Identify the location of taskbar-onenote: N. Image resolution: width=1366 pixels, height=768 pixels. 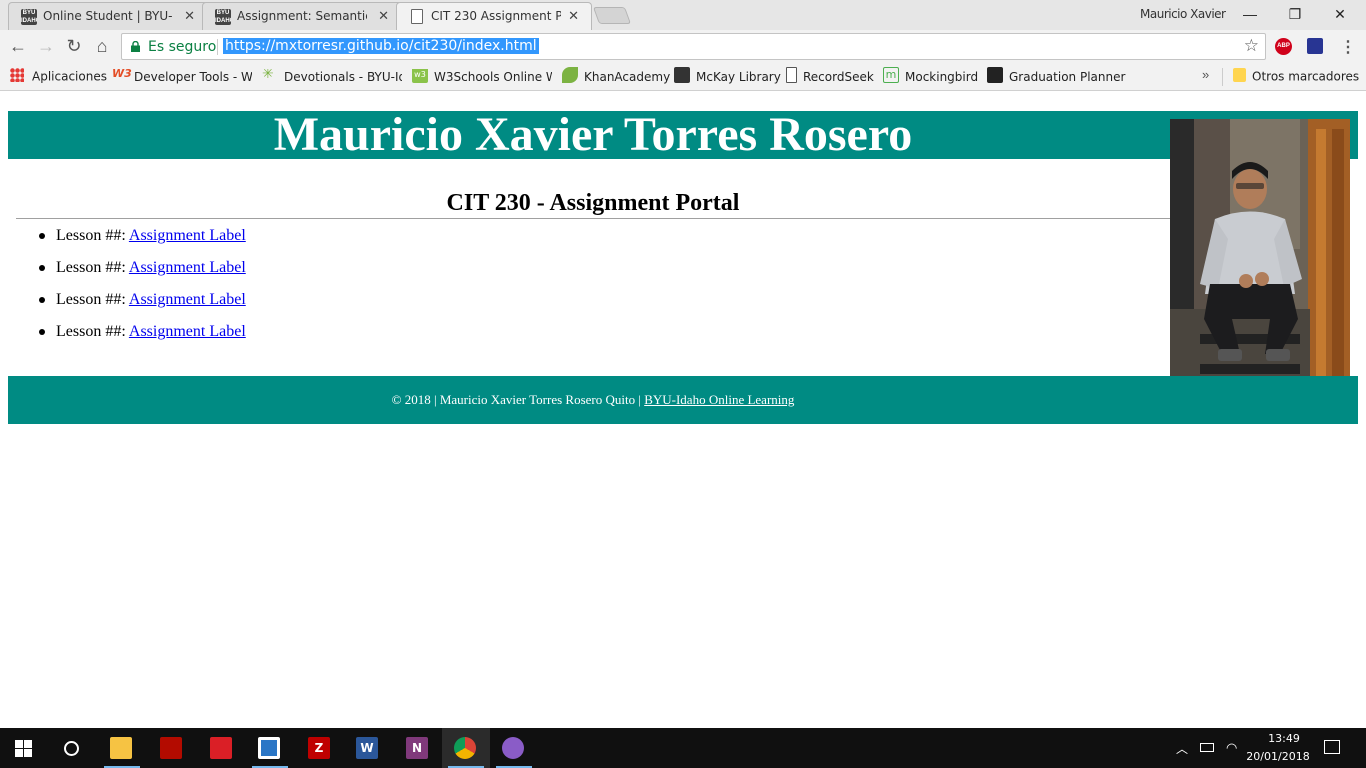
(418, 748).